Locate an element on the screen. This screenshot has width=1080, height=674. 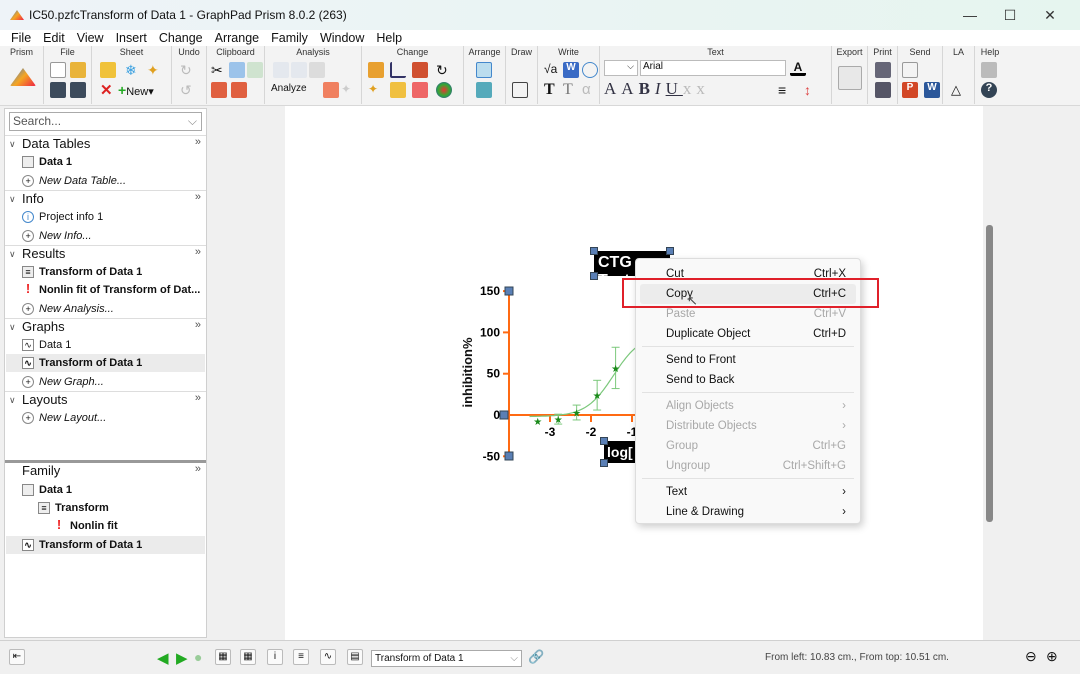
find-sheet-icon: ● is located at coordinates (198, 657).